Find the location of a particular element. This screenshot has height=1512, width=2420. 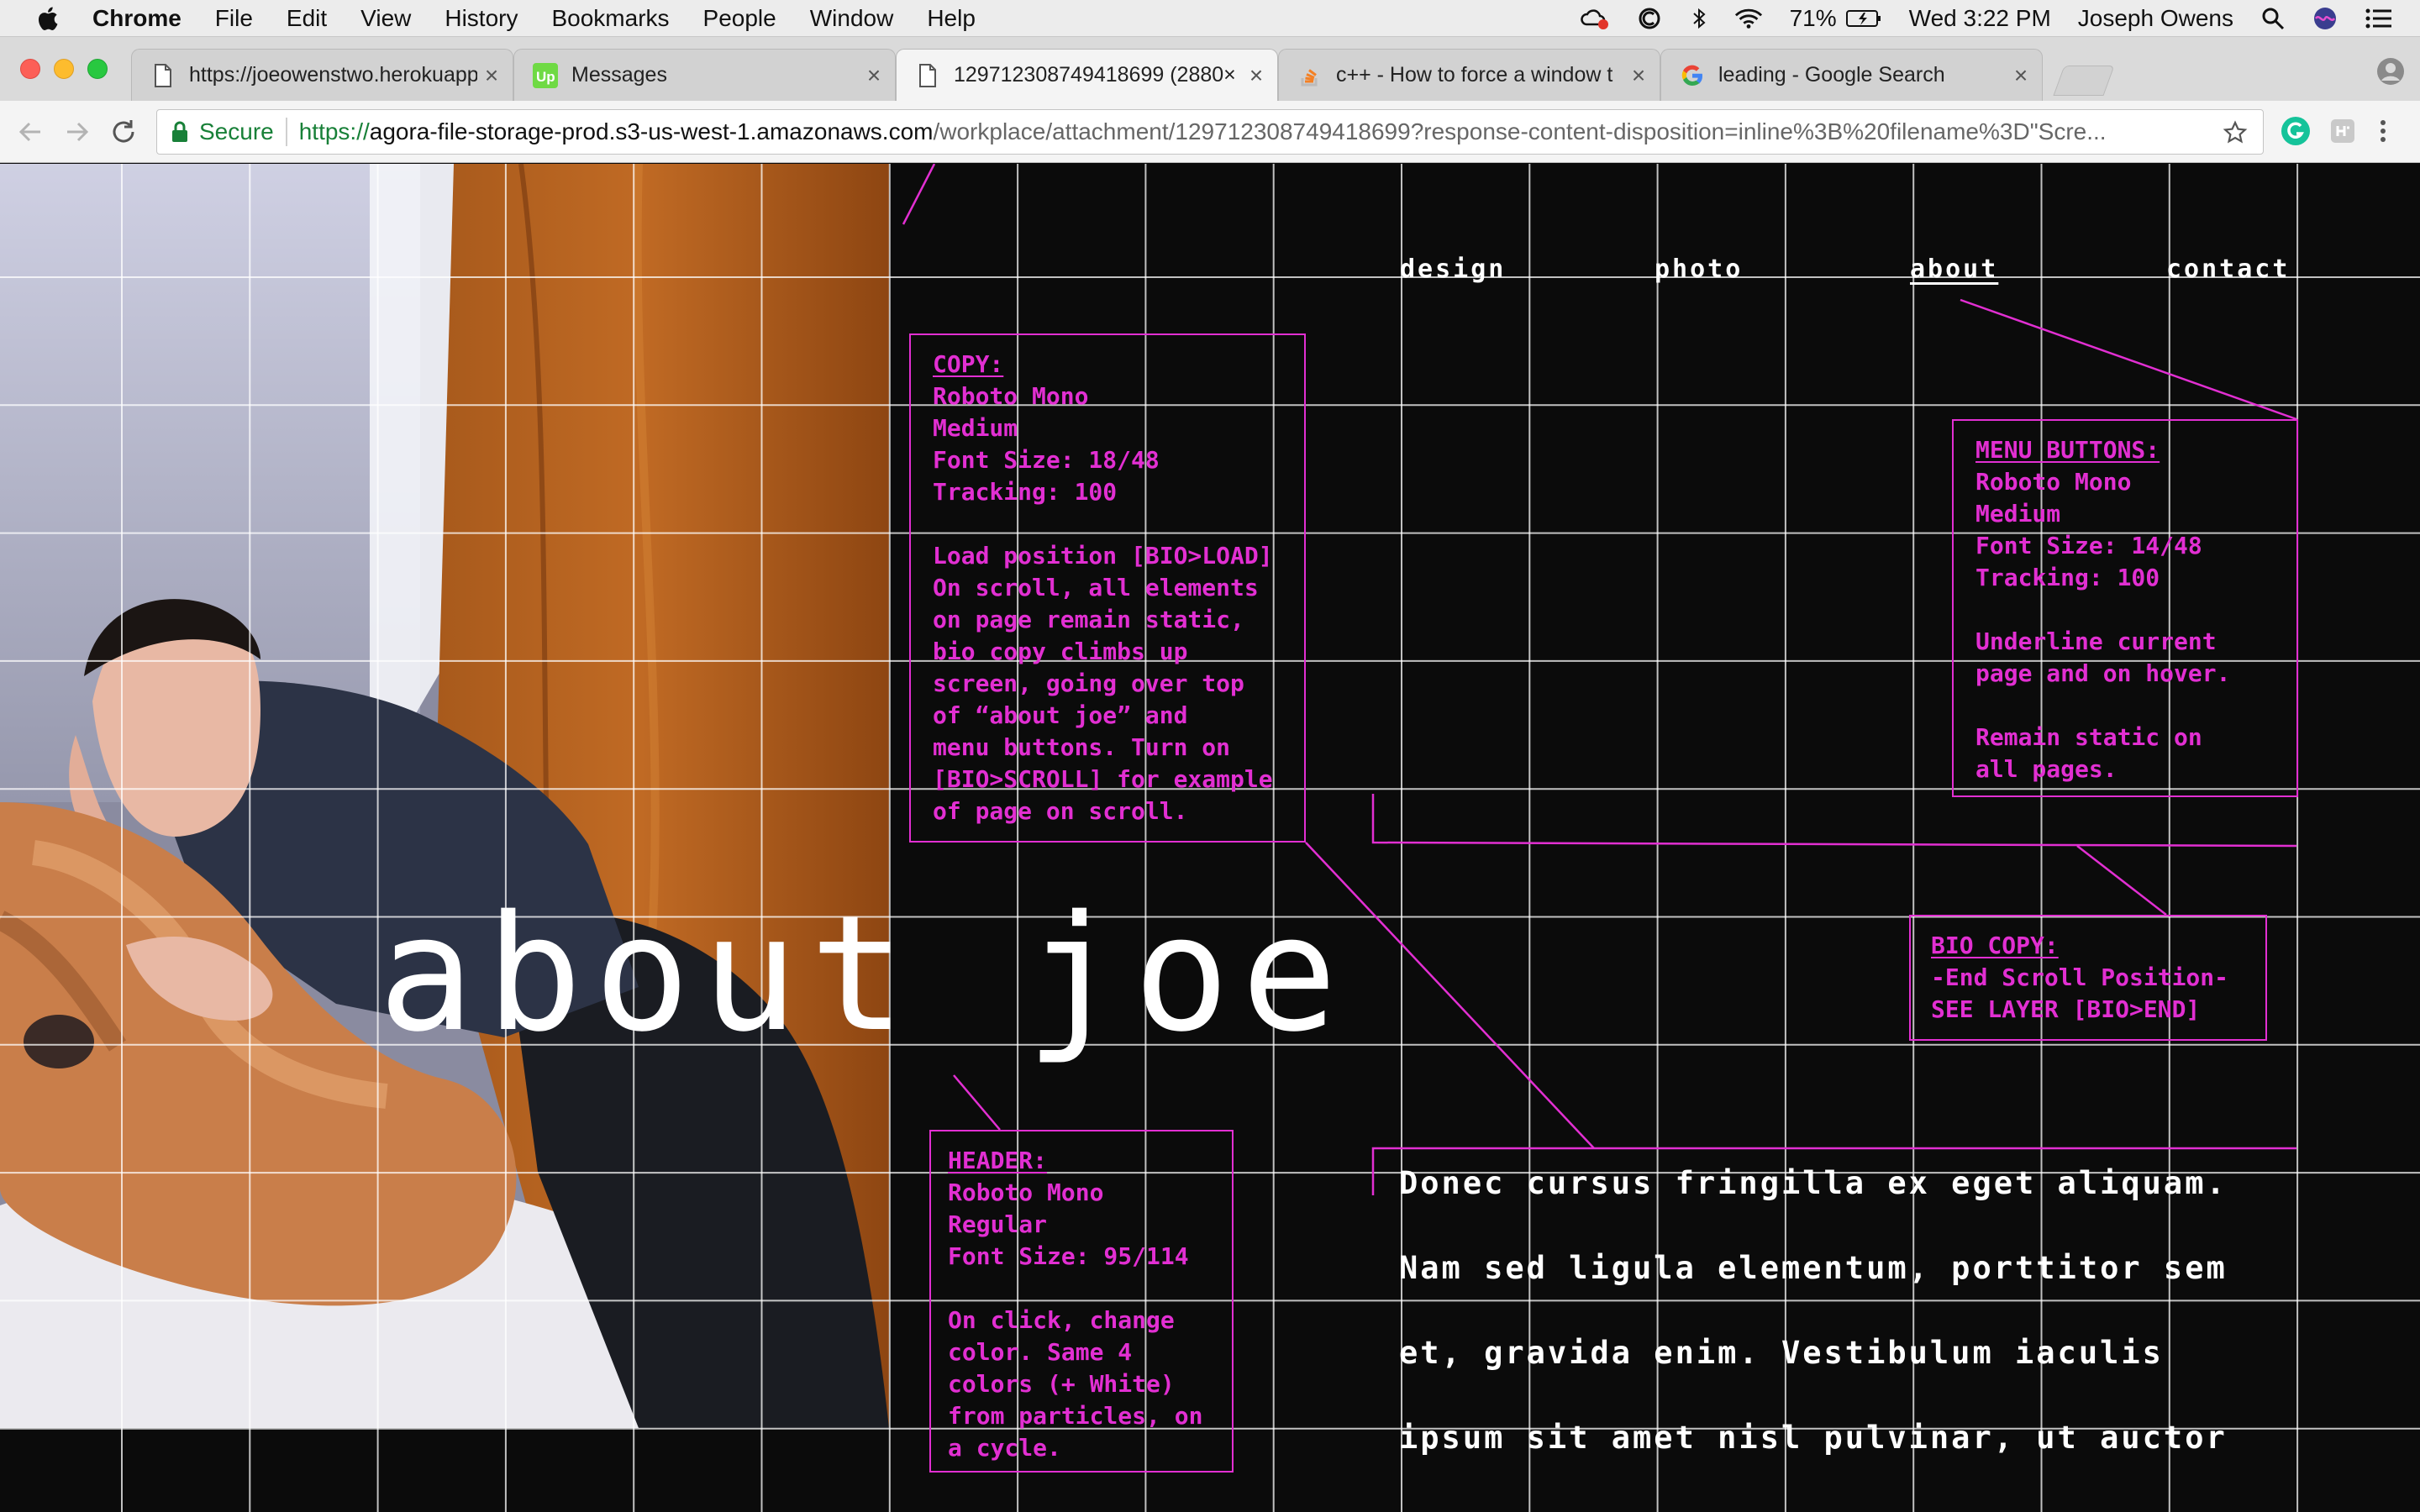

grammarly-icon is located at coordinates (2295, 131).